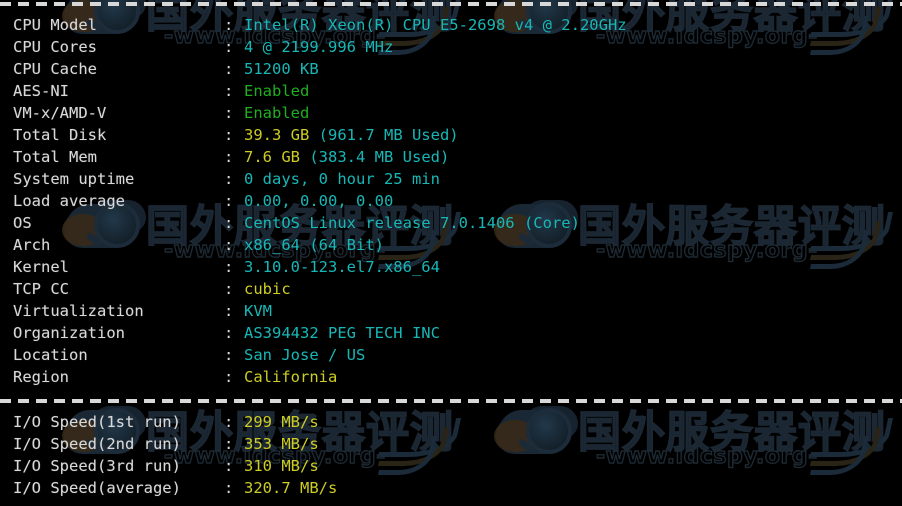 The height and width of the screenshot is (506, 902). Describe the element at coordinates (451, 355) in the screenshot. I see `system-info-row: Location: San Jose / US` at that location.